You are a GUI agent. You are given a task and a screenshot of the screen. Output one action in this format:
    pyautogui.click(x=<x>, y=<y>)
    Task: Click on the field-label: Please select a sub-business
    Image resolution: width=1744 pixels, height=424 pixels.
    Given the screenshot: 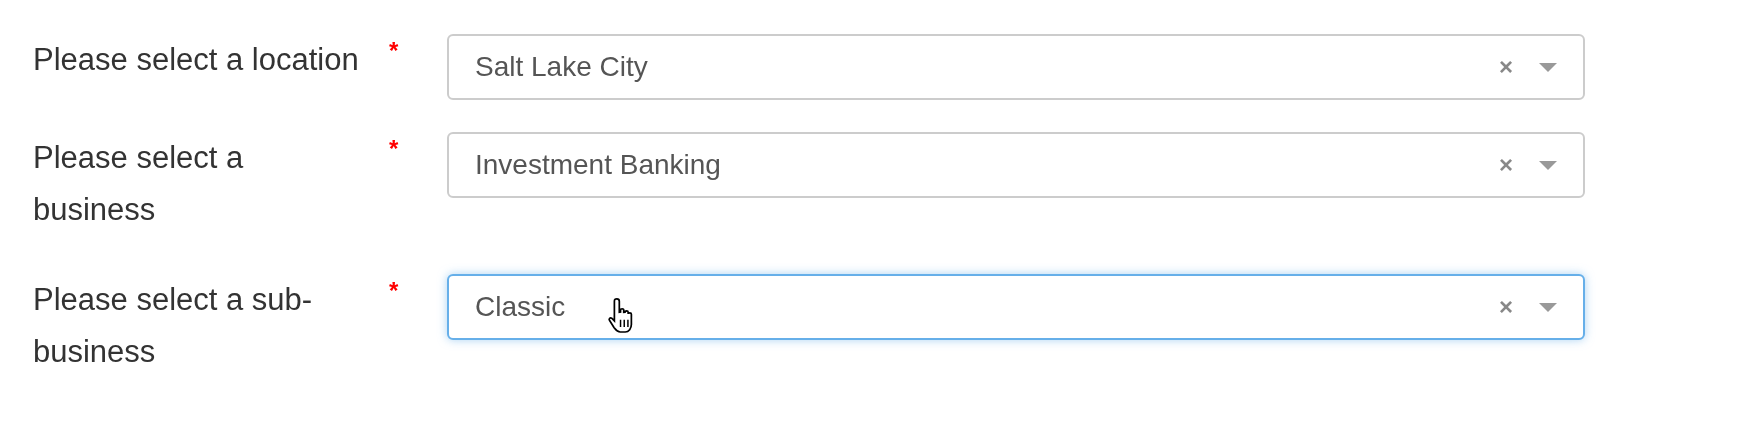 What is the action you would take?
    pyautogui.click(x=173, y=326)
    